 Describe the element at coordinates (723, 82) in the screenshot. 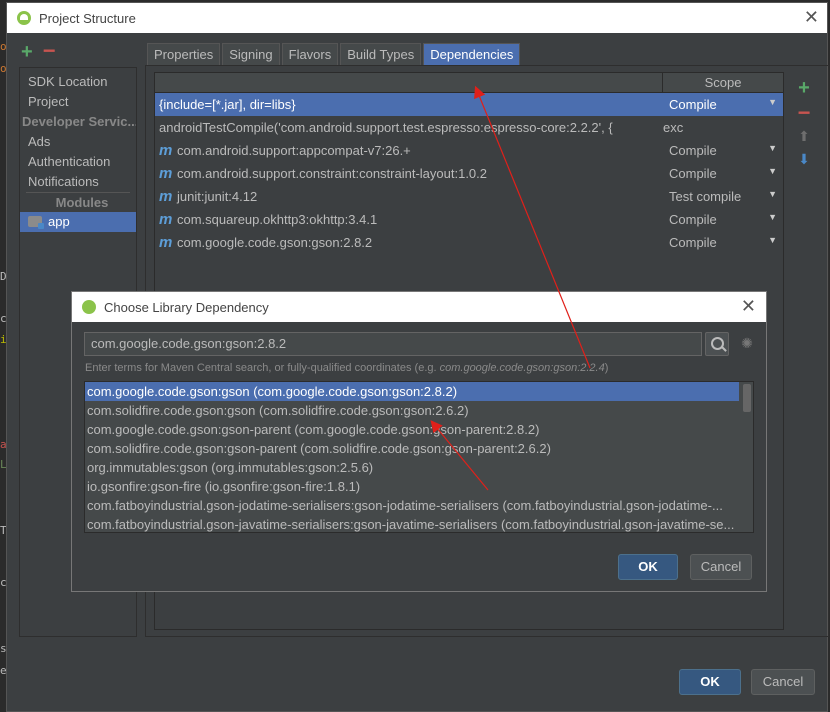

I see `column-header-scope: Scope` at that location.